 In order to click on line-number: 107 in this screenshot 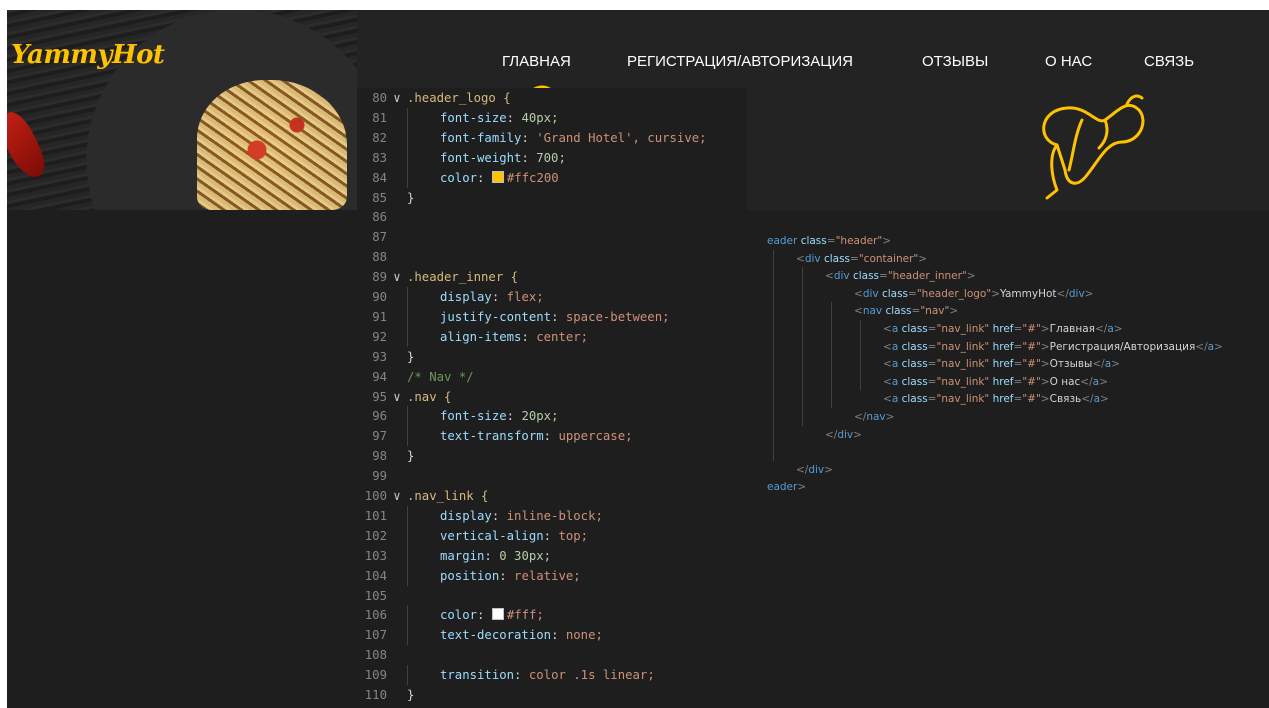, I will do `click(375, 635)`.